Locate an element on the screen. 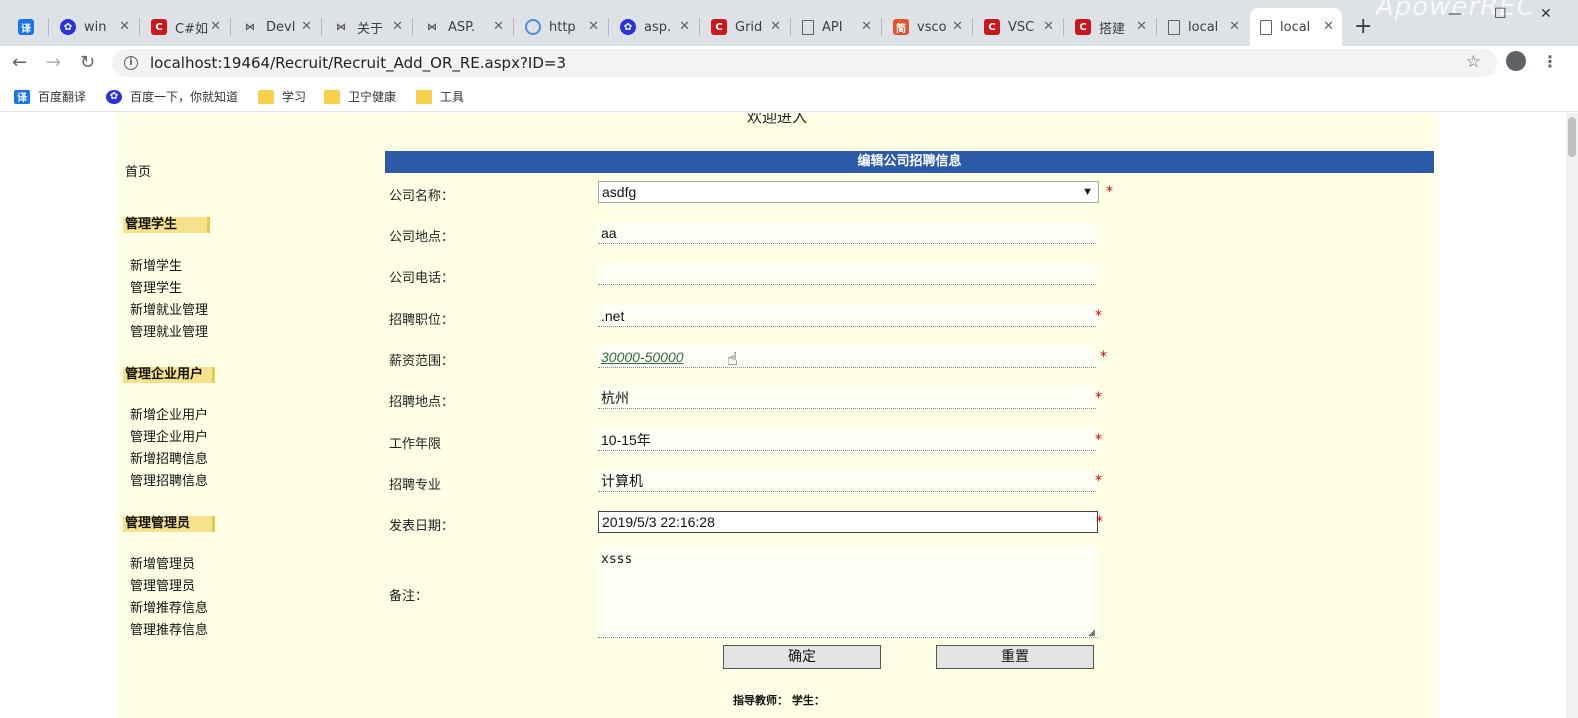  sidebar-item-add-employment: 新增就业管理 is located at coordinates (169, 308).